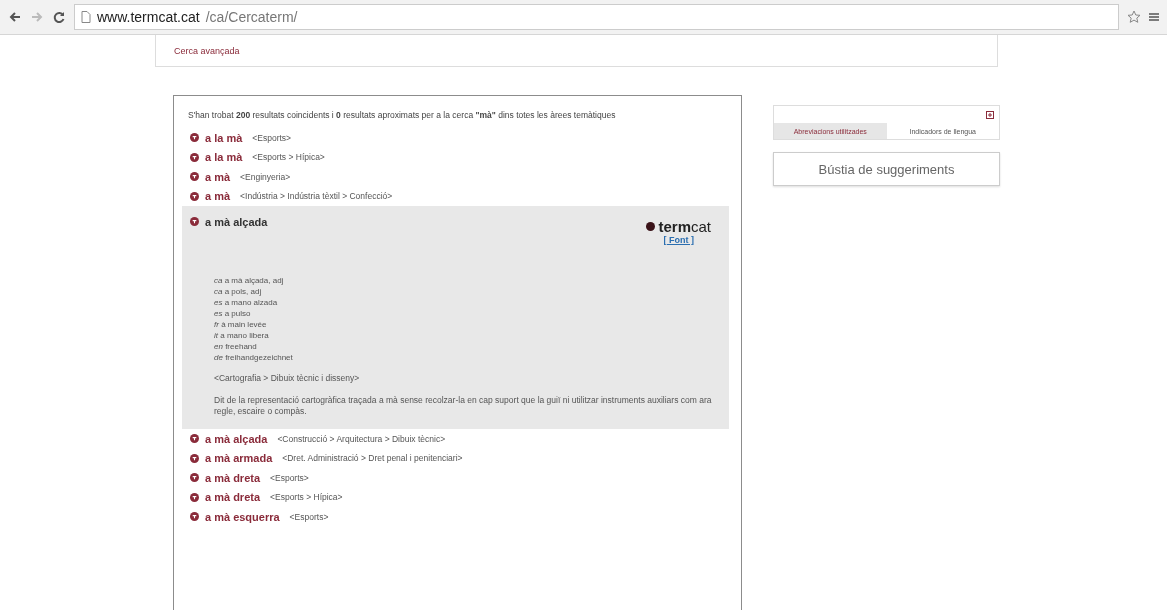  Describe the element at coordinates (372, 458) in the screenshot. I see `subject-area: <Dret. Administració > Dret penal i penitenciari>` at that location.